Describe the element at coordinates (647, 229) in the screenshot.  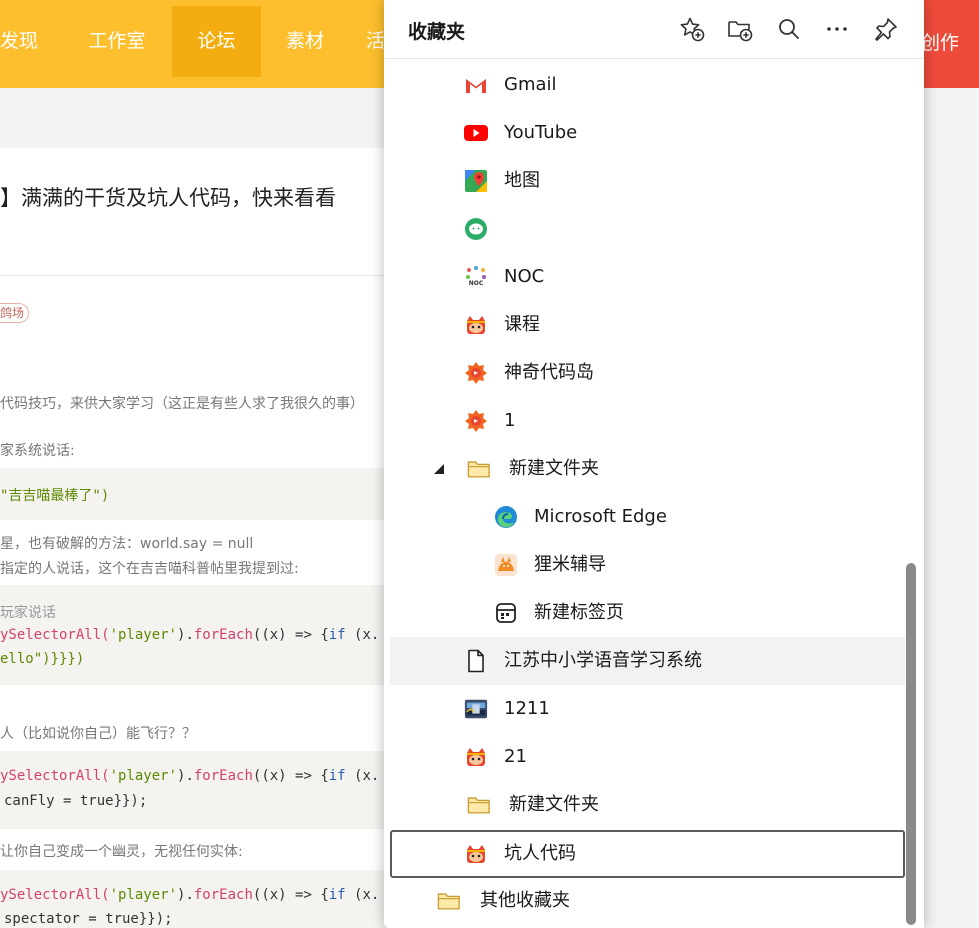
I see `favorite-item-wechat` at that location.